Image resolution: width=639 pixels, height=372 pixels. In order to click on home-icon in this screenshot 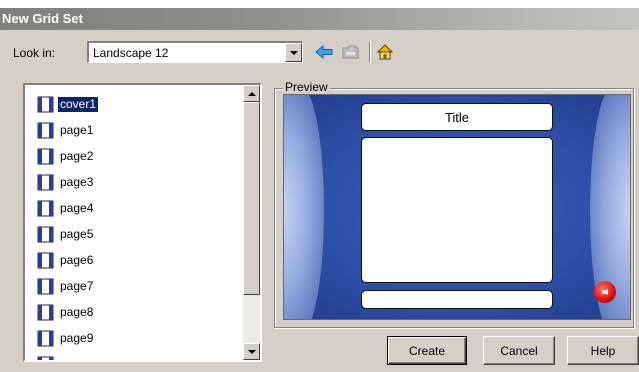, I will do `click(385, 52)`.